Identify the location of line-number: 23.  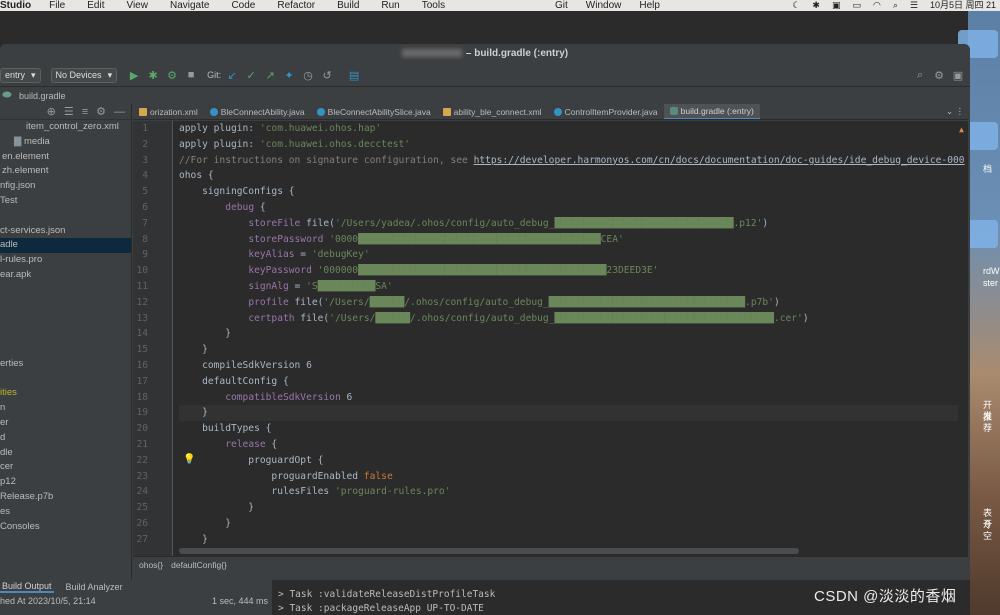
(142, 476).